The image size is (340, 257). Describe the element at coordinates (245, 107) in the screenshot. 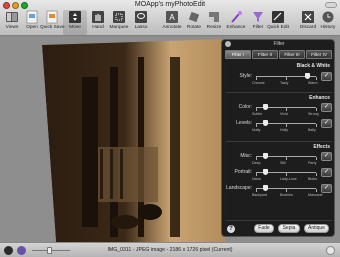

I see `row-label: Color:` at that location.